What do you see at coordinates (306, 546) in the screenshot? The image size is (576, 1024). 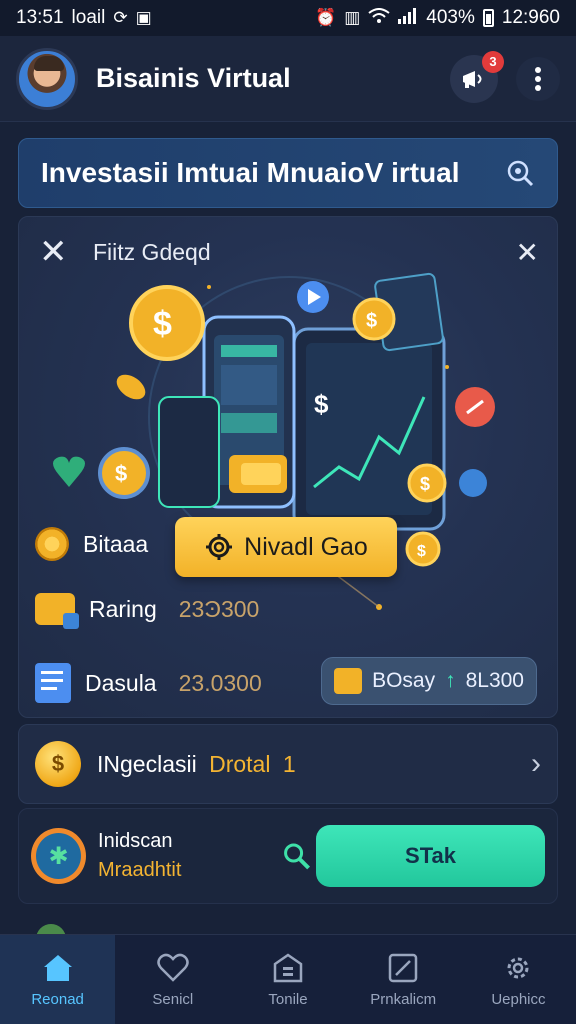 I see `cta-label: Nivadl Gao` at bounding box center [306, 546].